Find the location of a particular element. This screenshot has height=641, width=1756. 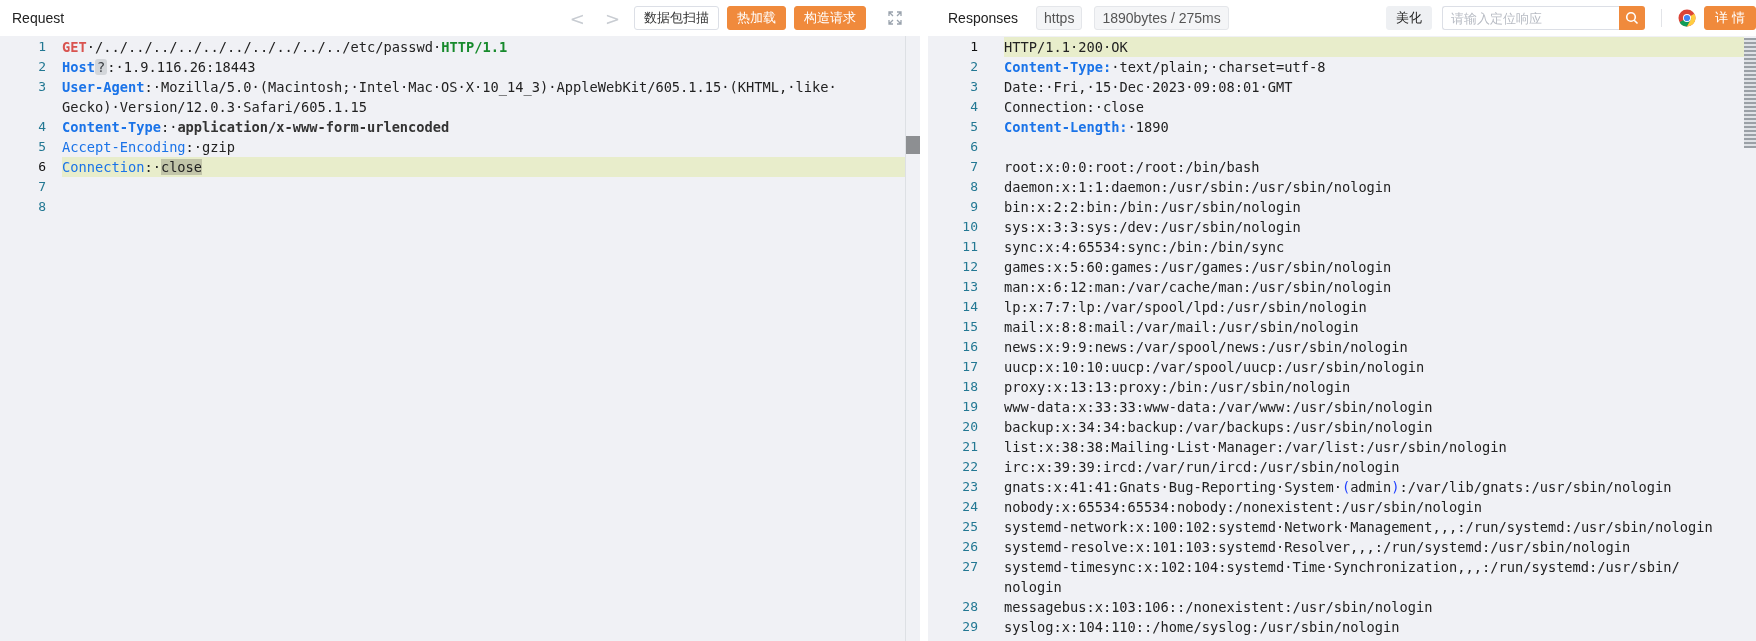

line-number: 26 is located at coordinates (970, 547).